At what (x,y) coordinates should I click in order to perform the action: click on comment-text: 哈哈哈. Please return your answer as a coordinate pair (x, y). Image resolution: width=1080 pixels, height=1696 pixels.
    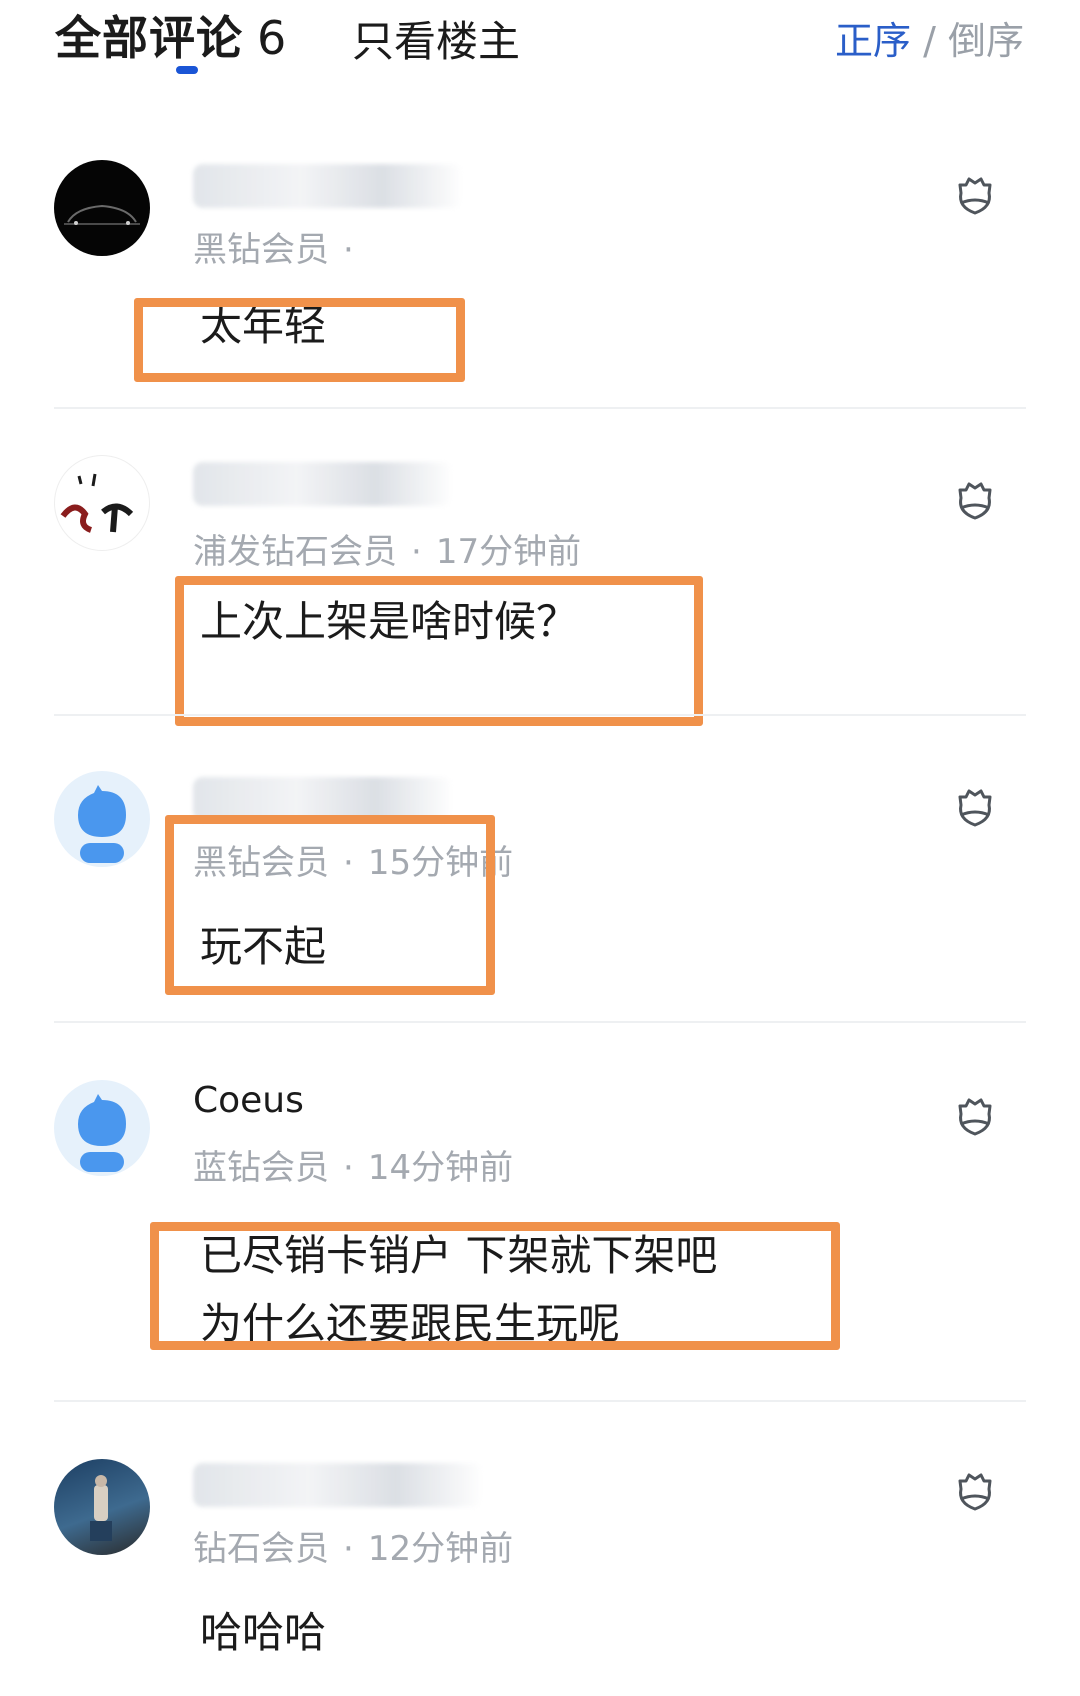
    Looking at the image, I should click on (263, 1633).